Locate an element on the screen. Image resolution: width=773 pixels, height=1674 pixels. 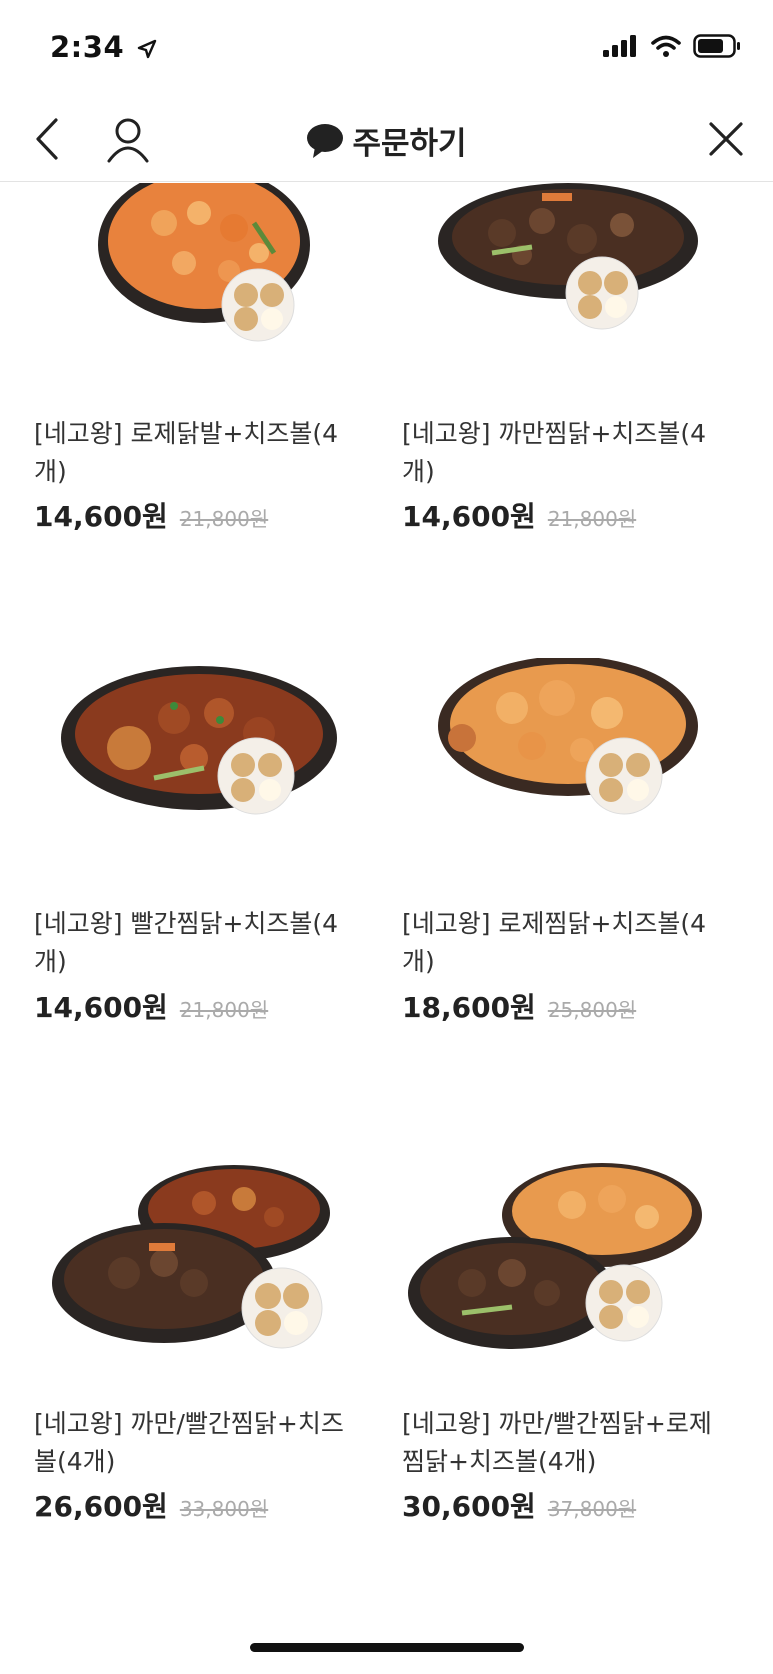
product-name: [네고왕] 까만찜닭+치즈볼(4개) is located at coordinates (567, 453).